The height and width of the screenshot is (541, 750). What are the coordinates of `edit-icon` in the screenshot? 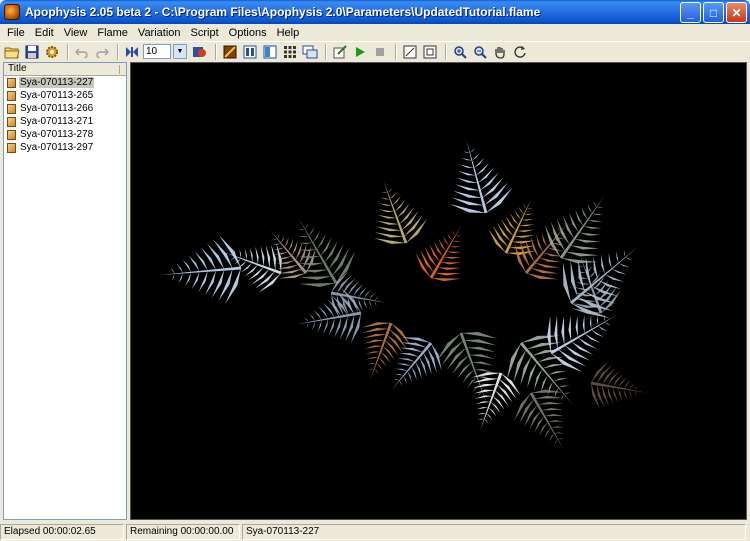 It's located at (230, 51).